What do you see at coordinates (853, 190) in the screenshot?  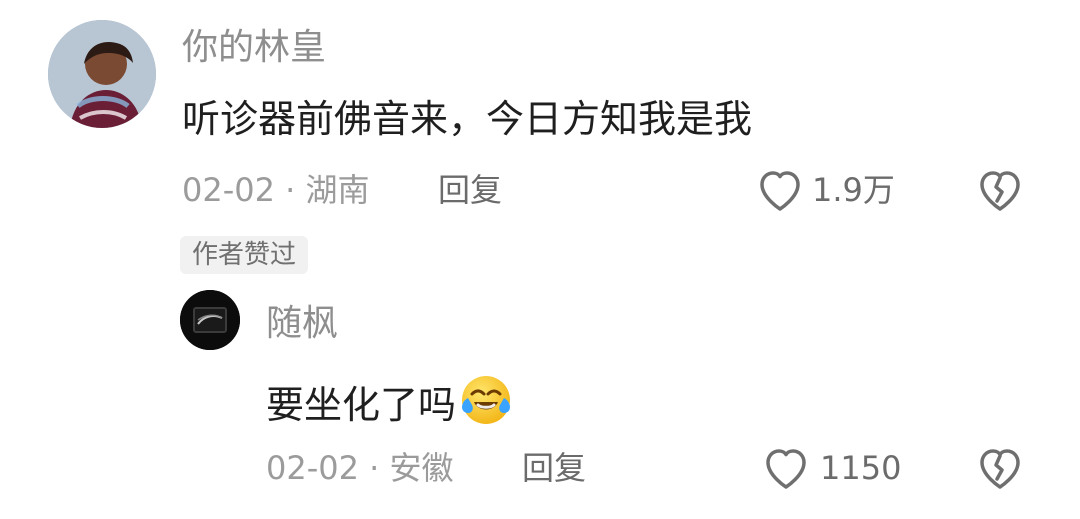 I see `comment-1-like-count: 1.9万` at bounding box center [853, 190].